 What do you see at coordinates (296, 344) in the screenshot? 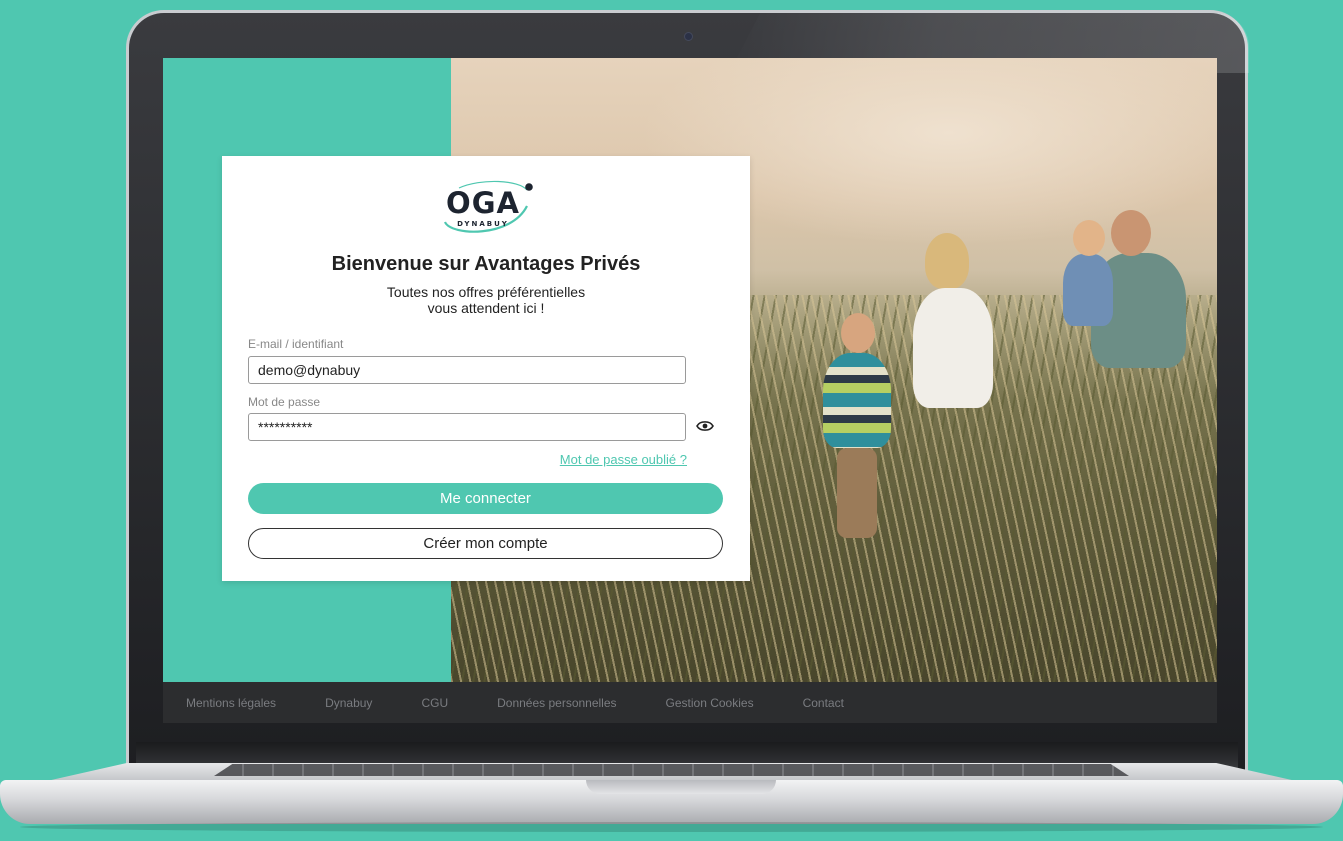
I see `email-label: E-mail / identifiant` at bounding box center [296, 344].